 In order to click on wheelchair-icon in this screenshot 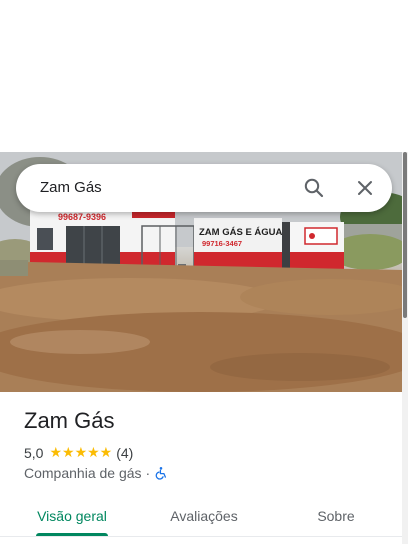, I will do `click(161, 473)`.